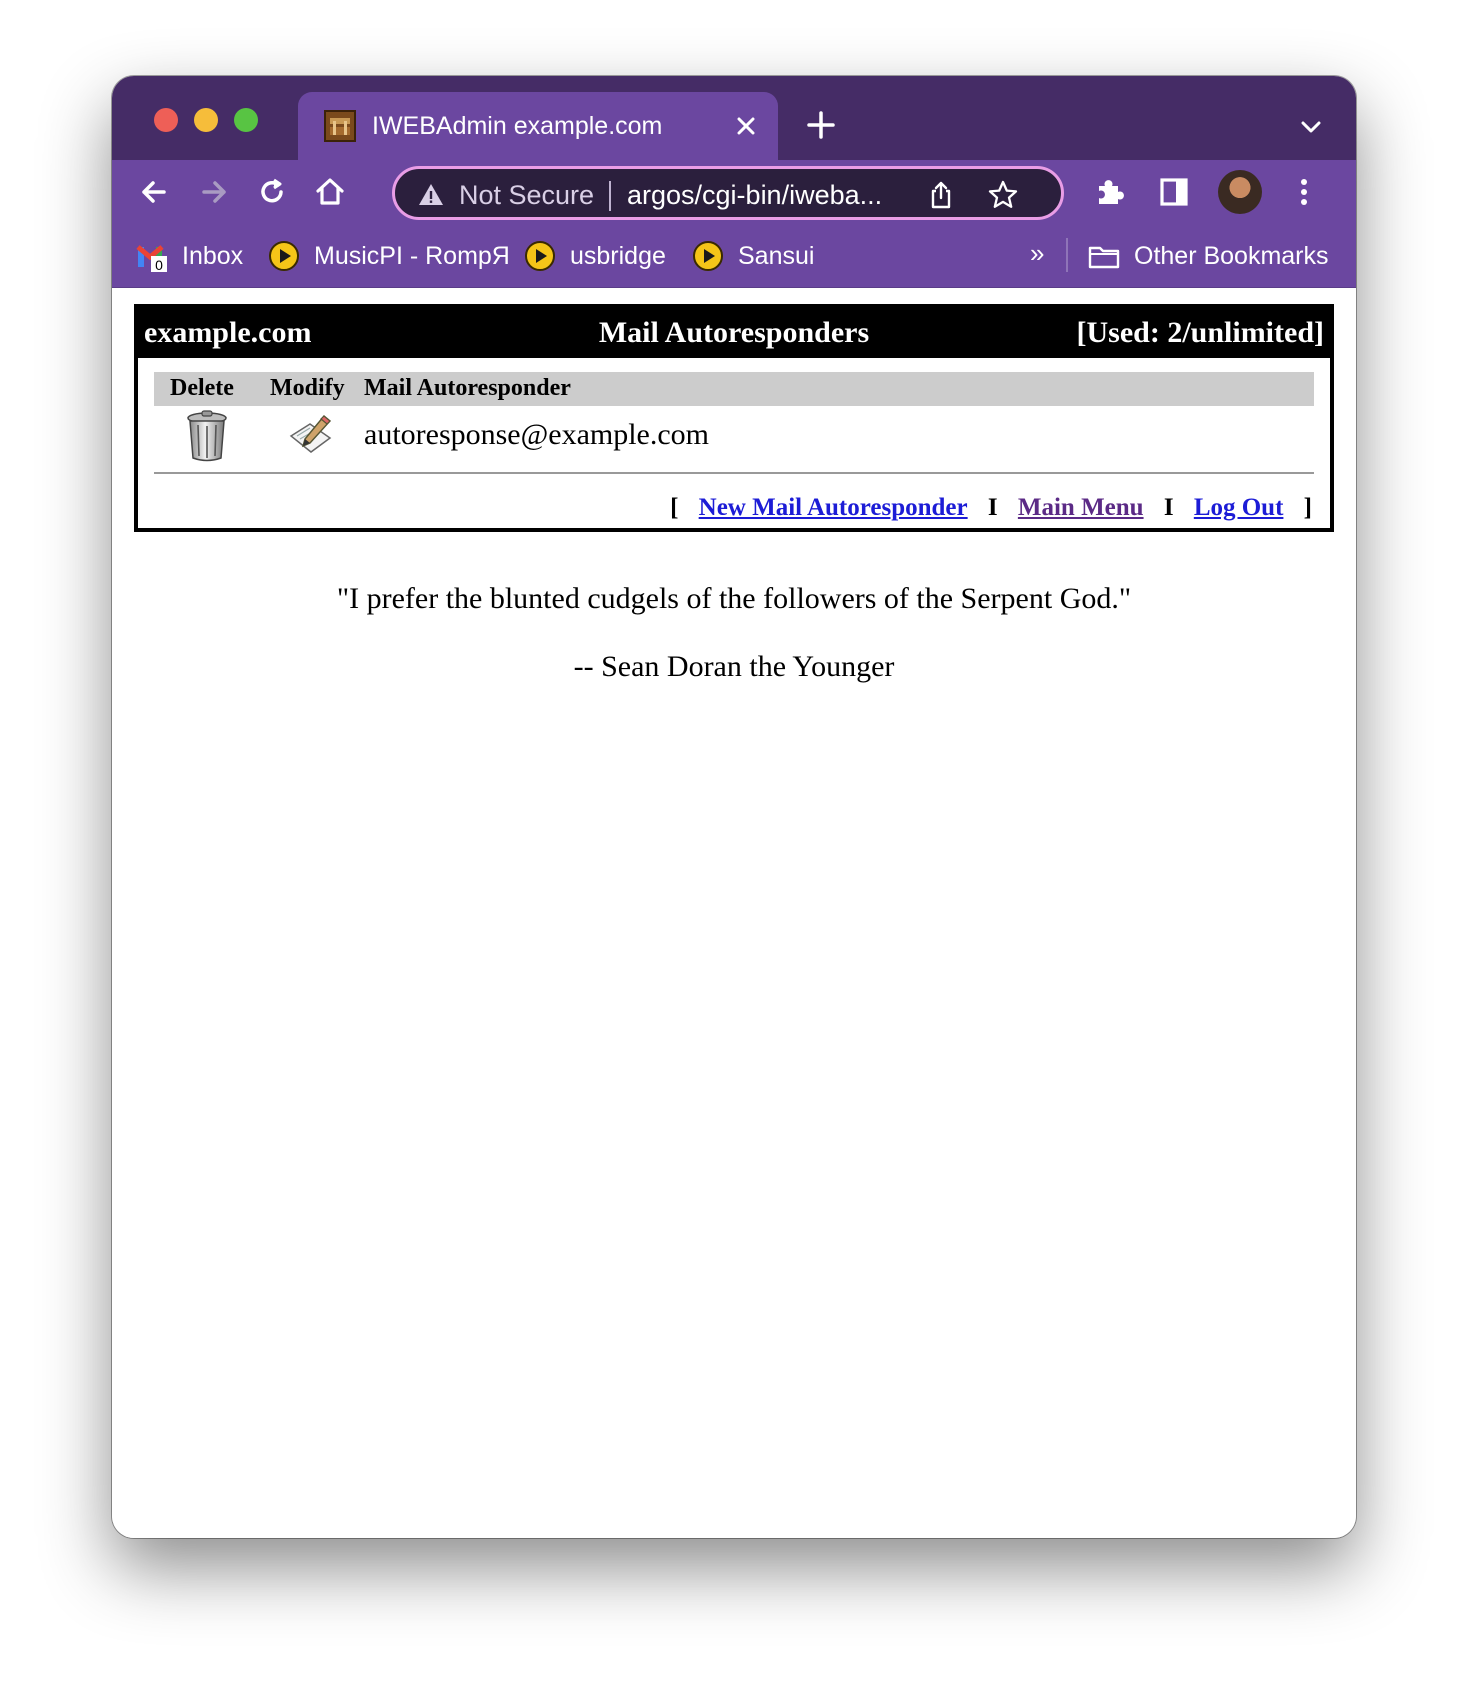 The height and width of the screenshot is (1686, 1468). I want to click on log-out-link: Log Out, so click(1239, 507).